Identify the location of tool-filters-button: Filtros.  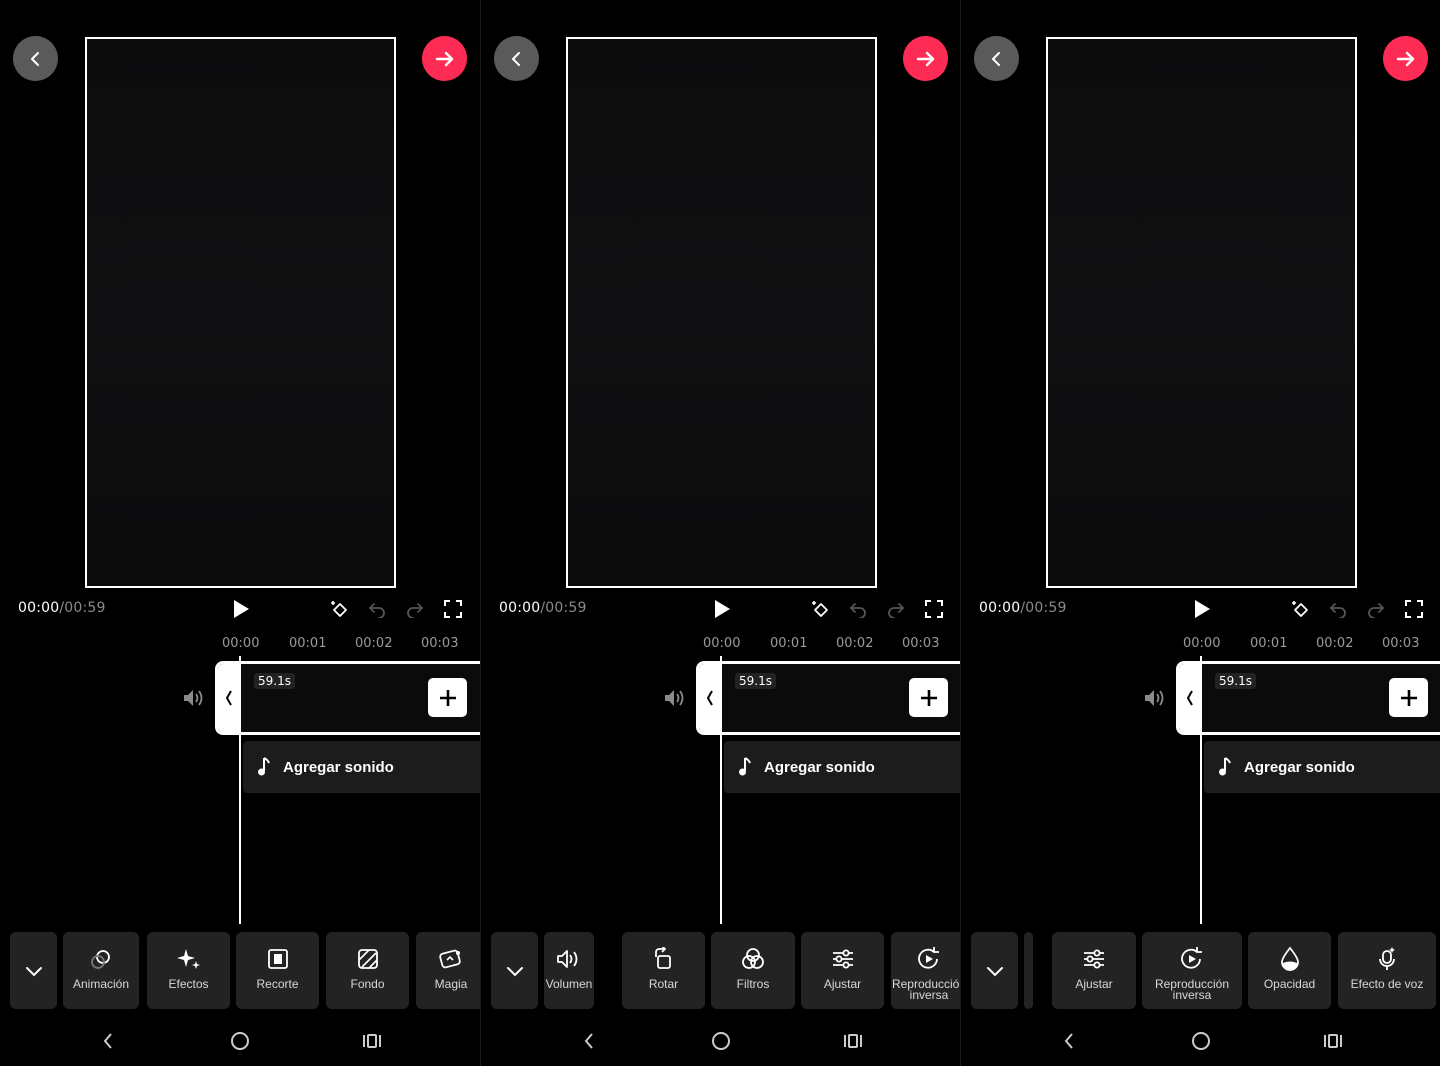
(753, 970).